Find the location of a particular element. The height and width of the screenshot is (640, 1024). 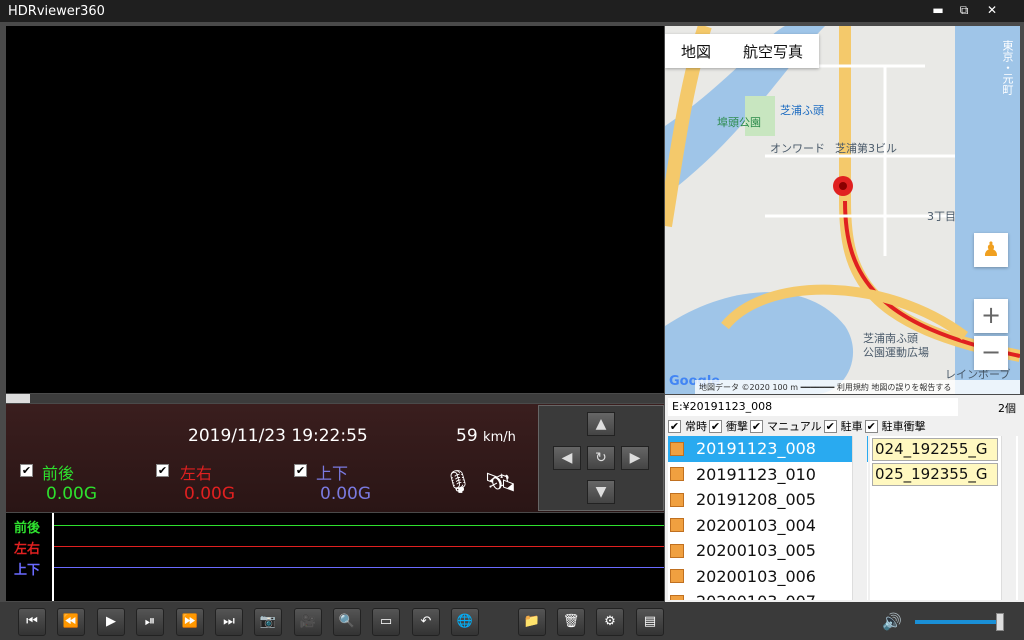

axis-checkbox-front-back: ✔ is located at coordinates (26, 470).